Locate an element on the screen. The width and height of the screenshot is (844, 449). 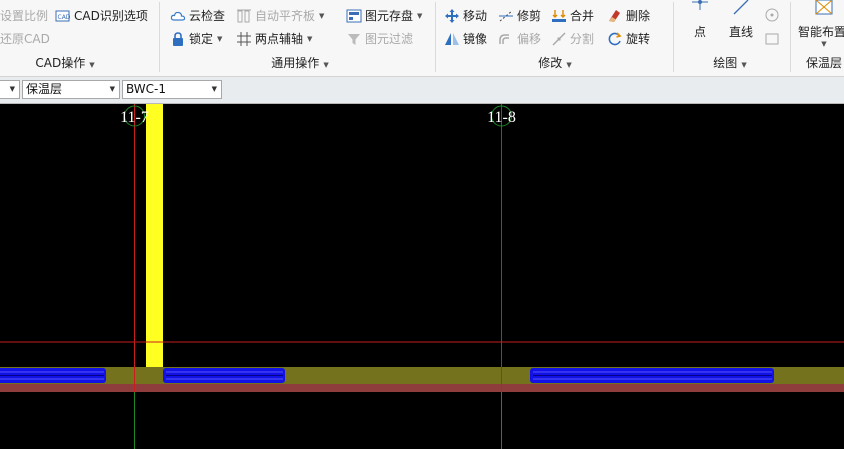
split-label: 分割 is located at coordinates (582, 39).